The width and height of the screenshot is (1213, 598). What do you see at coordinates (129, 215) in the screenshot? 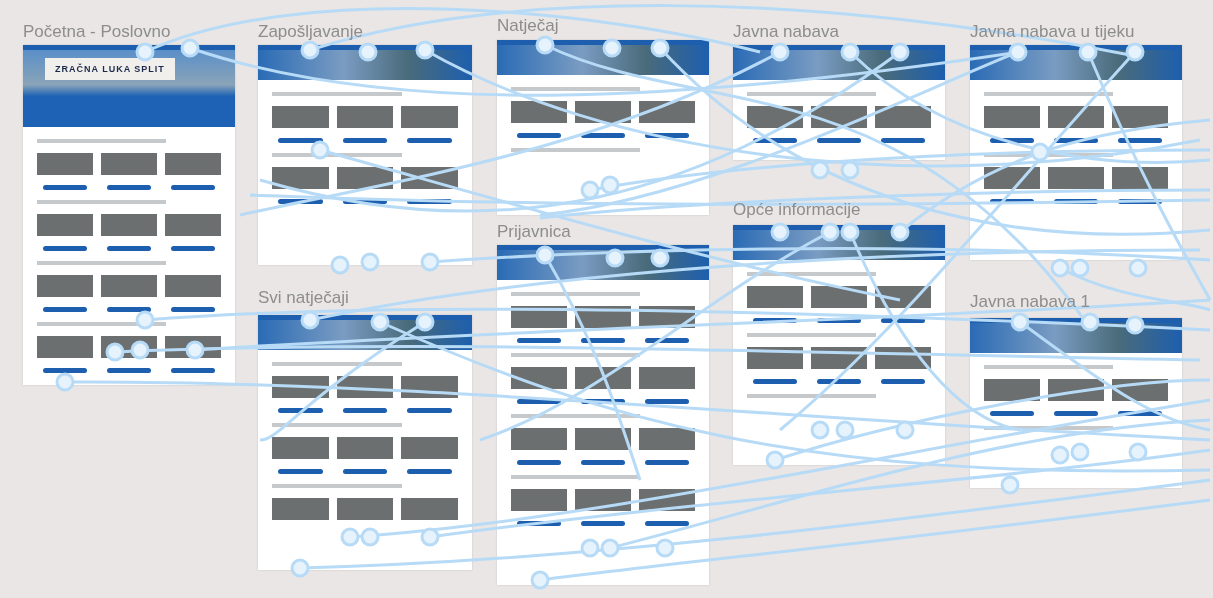
I see `artboard: ZRAČNA LUKA SPLIT` at bounding box center [129, 215].